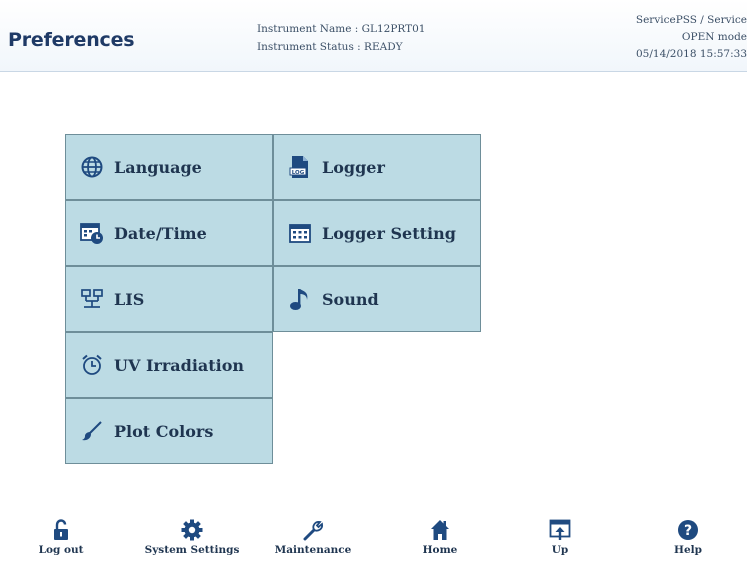 The image size is (747, 563). I want to click on instrument-status: Instrument Status : READY, so click(330, 47).